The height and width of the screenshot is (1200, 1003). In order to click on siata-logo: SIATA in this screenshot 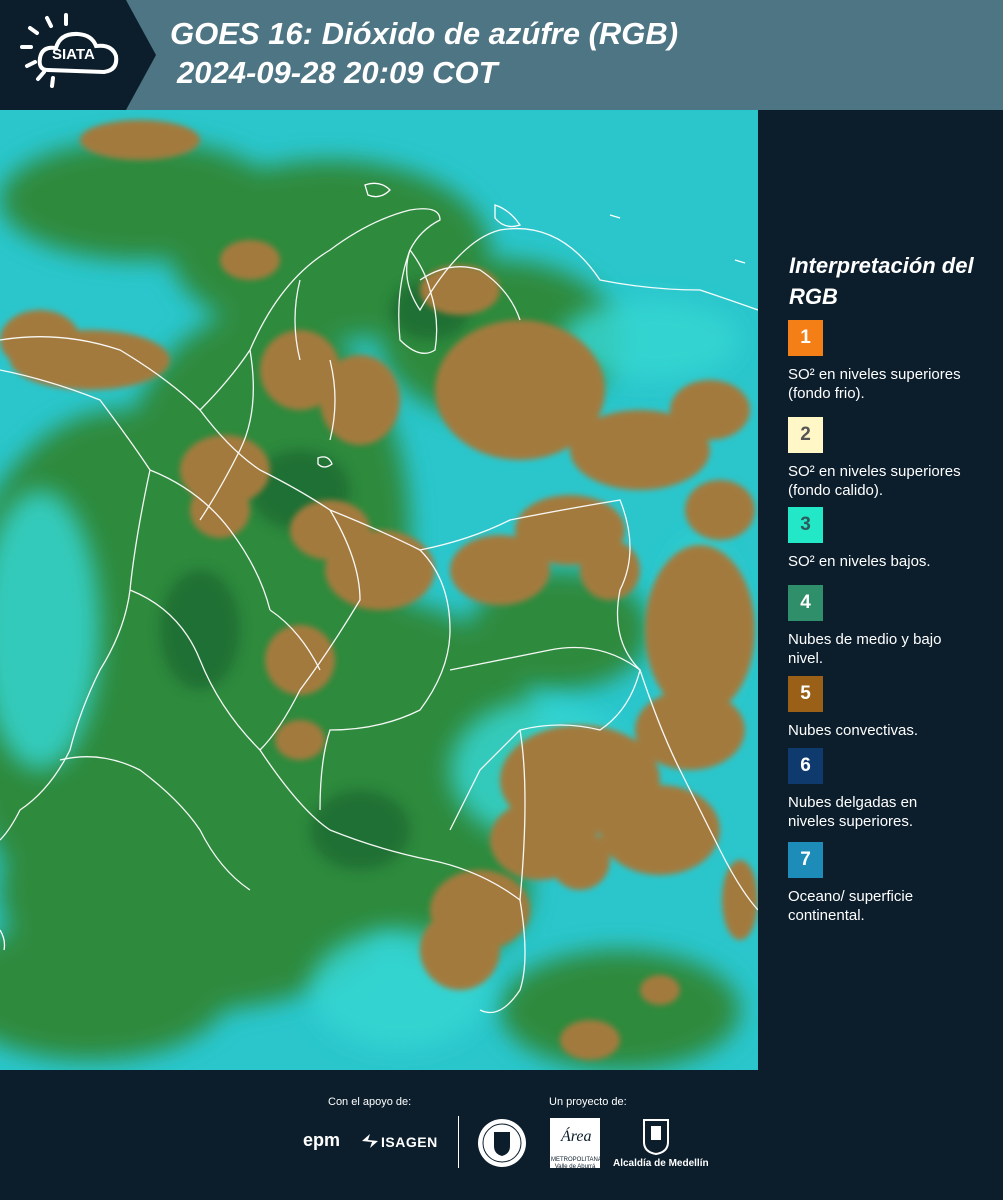, I will do `click(78, 55)`.